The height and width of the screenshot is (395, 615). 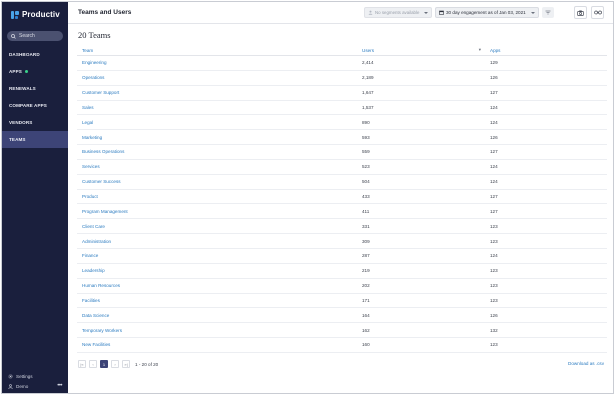 I want to click on more-icon: •••, so click(x=59, y=386).